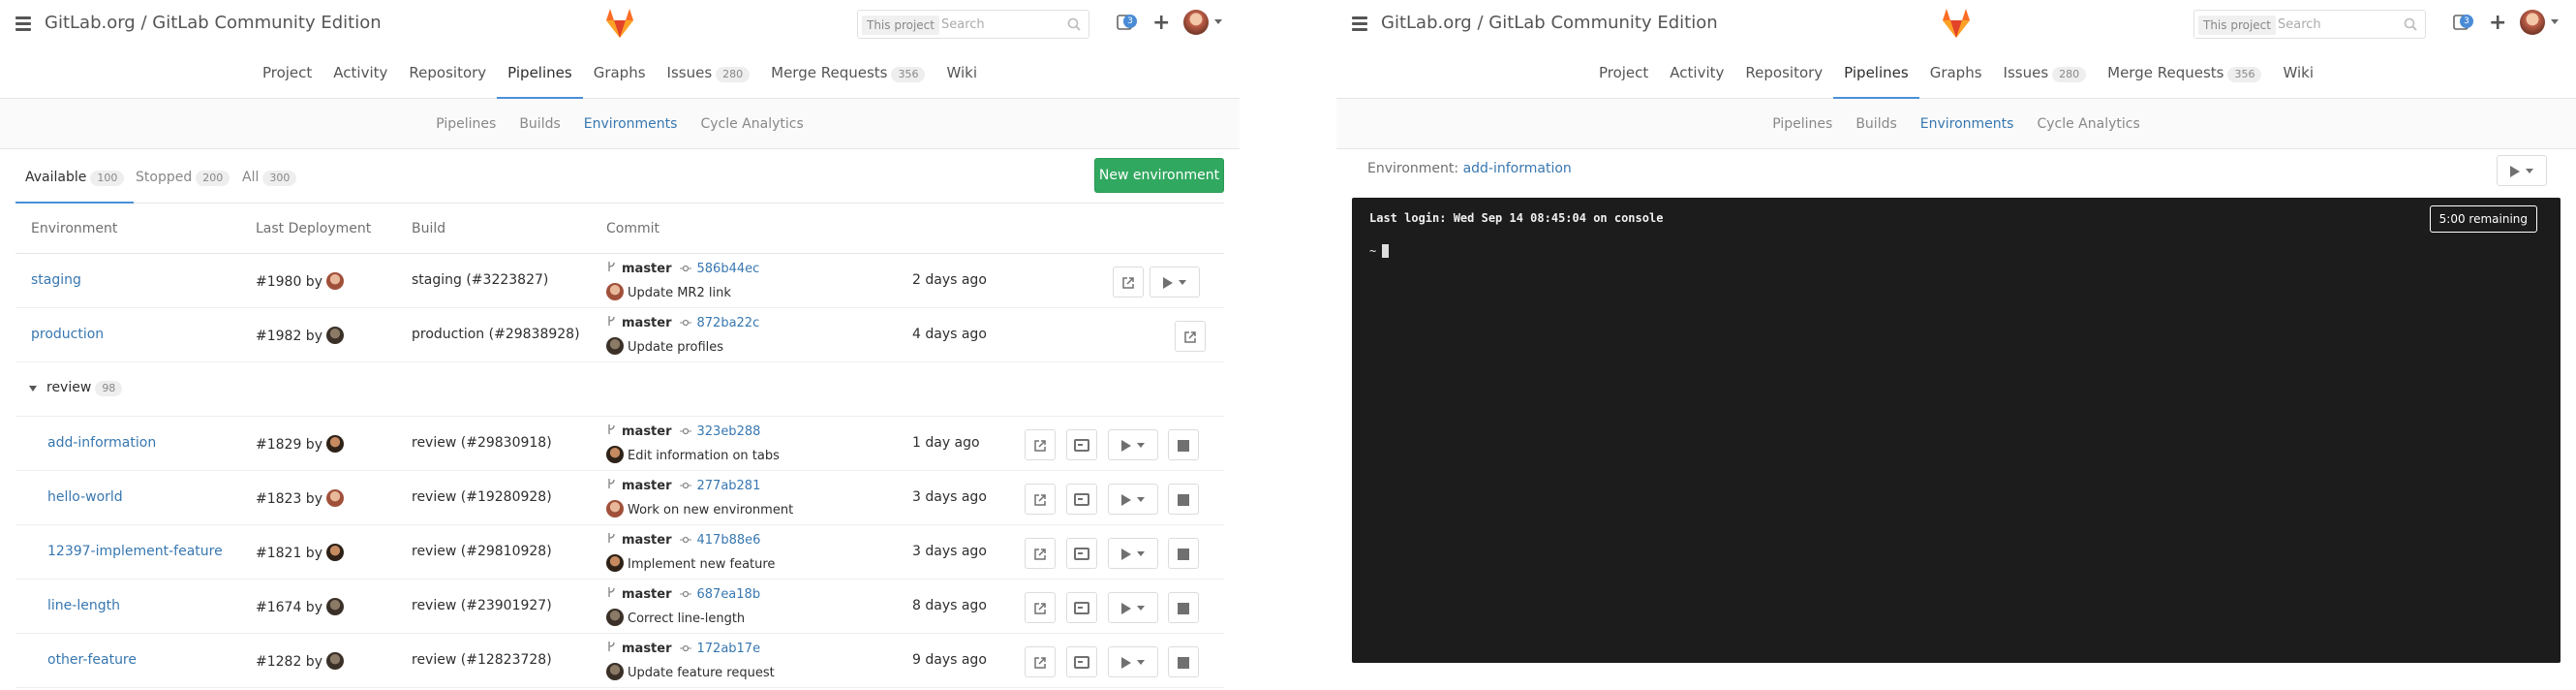 Image resolution: width=2576 pixels, height=690 pixels. I want to click on build-link: staging (#3223827), so click(480, 280).